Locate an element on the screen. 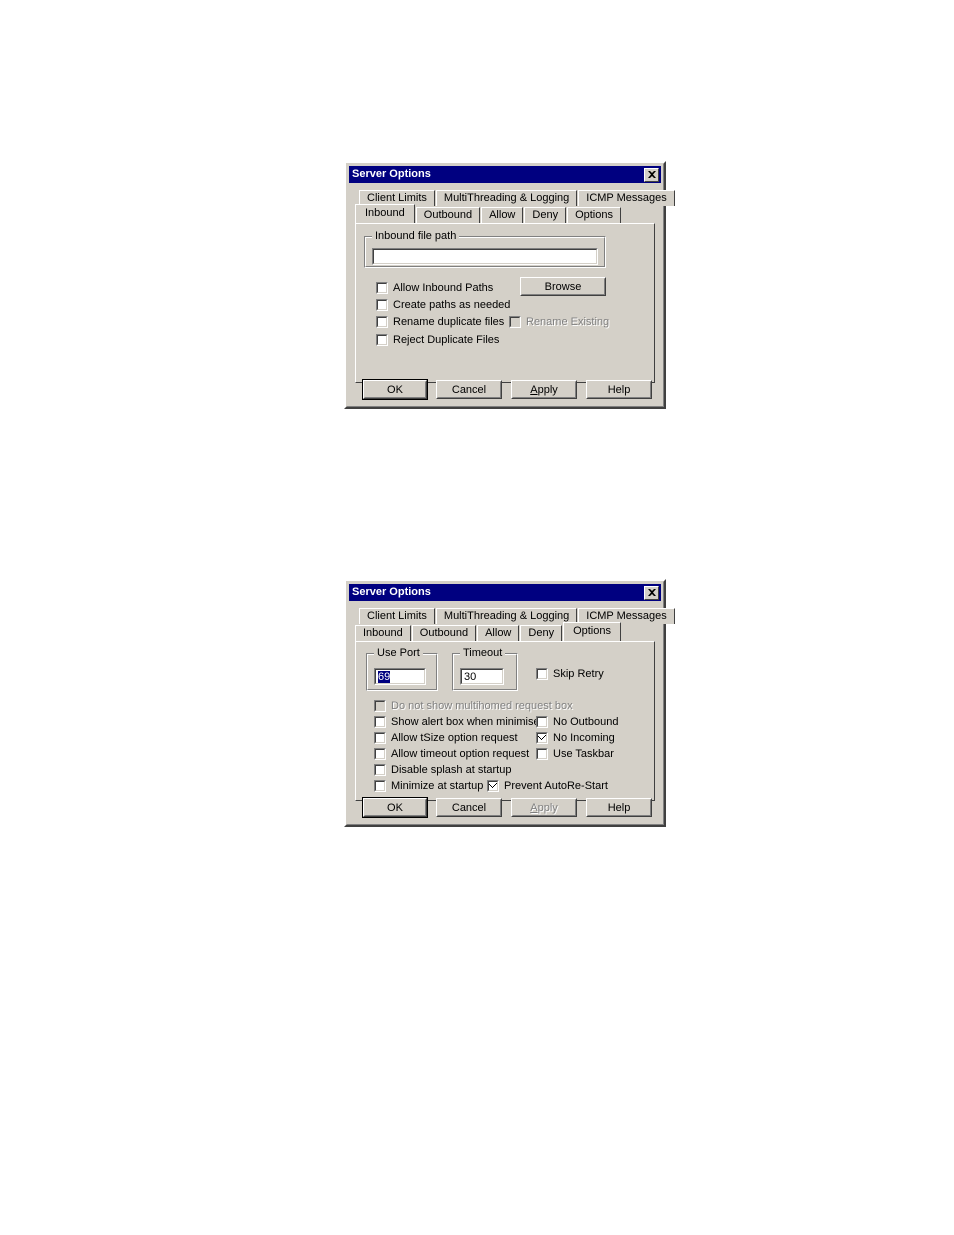 The width and height of the screenshot is (954, 1235). checkbox-allow-inbound-paths: Allow Inbound Paths is located at coordinates (434, 288).